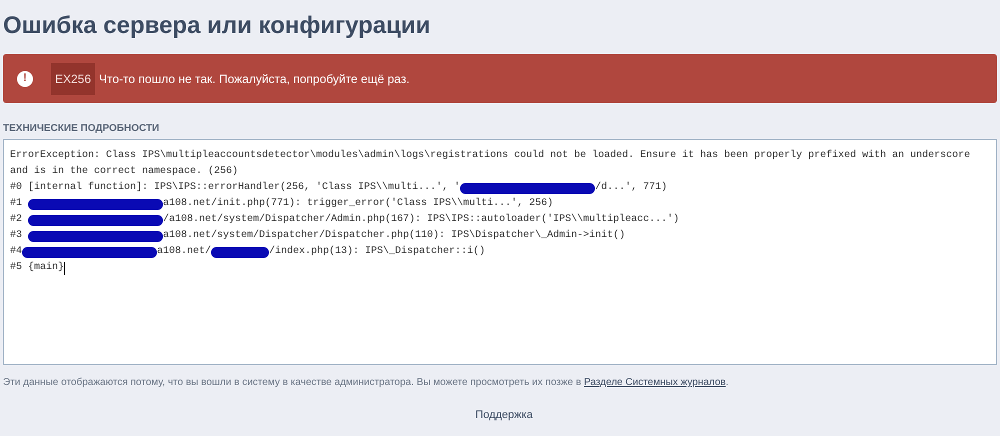 The image size is (1000, 436). What do you see at coordinates (235, 187) in the screenshot?
I see `code-text: #0 [internal function]: IPS\IPS::errorHandler(256, 'Class IPS\\multi...', '` at bounding box center [235, 187].